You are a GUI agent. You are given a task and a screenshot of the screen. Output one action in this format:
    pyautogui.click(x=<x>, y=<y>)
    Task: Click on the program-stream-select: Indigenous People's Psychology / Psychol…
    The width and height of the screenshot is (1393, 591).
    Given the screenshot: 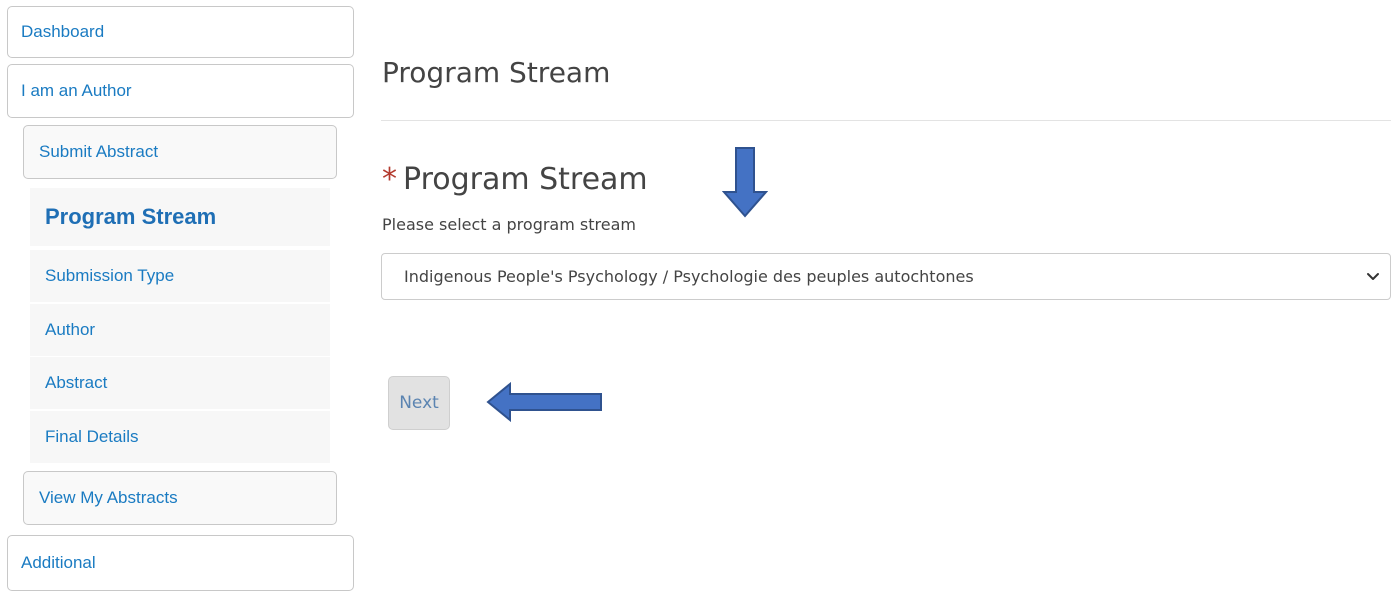 What is the action you would take?
    pyautogui.click(x=886, y=276)
    